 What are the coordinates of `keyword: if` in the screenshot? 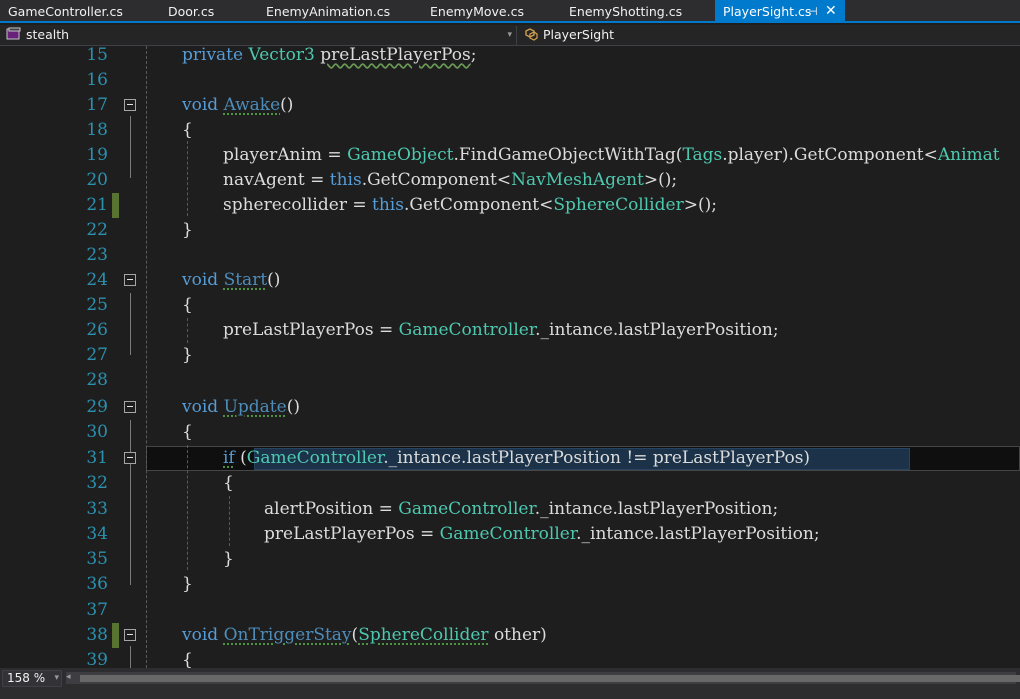 It's located at (229, 458).